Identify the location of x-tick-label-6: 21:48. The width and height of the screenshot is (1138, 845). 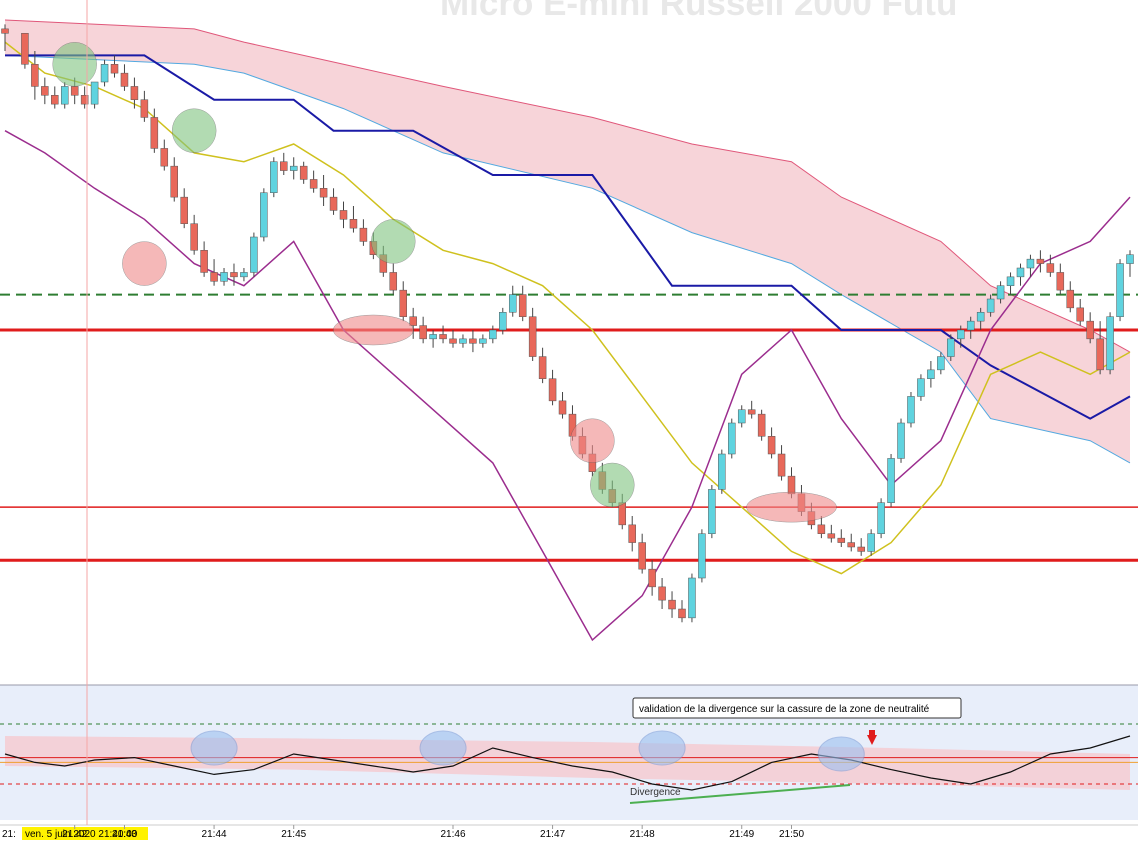
(642, 834).